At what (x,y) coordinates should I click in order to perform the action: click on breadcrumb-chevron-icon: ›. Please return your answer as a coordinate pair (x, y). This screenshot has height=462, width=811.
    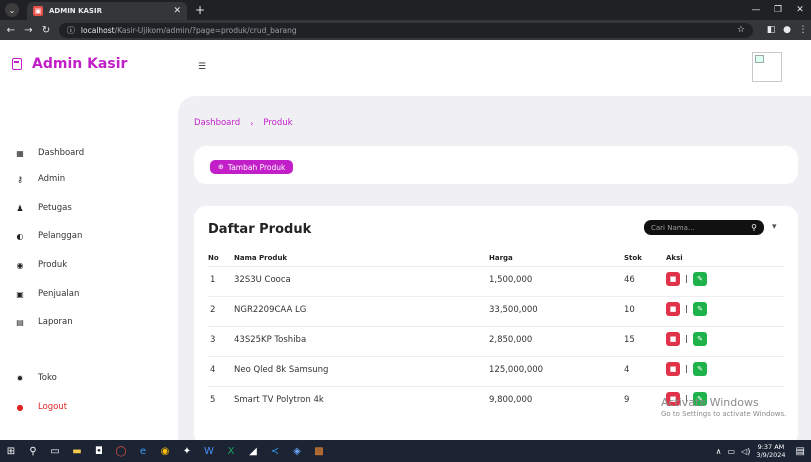
    Looking at the image, I should click on (252, 123).